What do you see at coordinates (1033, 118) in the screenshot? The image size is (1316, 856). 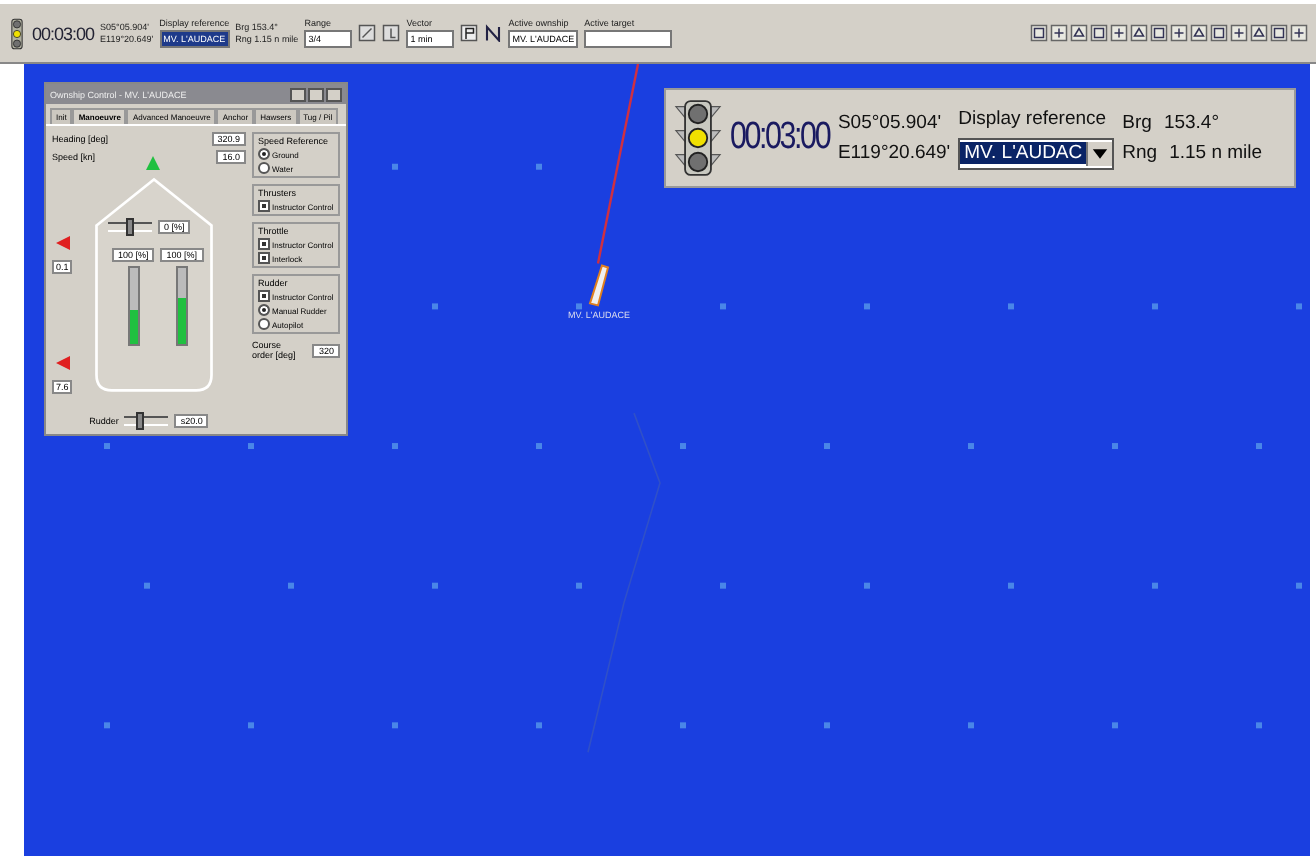 I see `display-reference-label: Display reference` at bounding box center [1033, 118].